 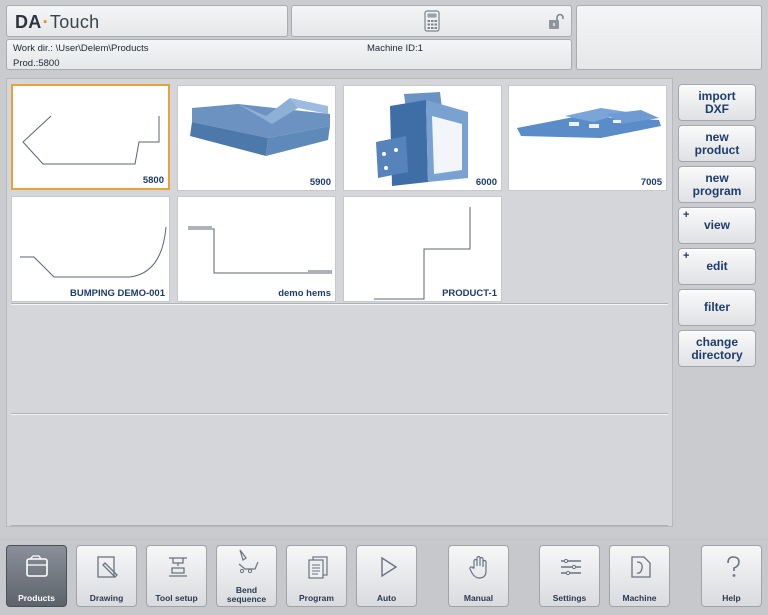 I want to click on tab-program: Program, so click(x=316, y=576).